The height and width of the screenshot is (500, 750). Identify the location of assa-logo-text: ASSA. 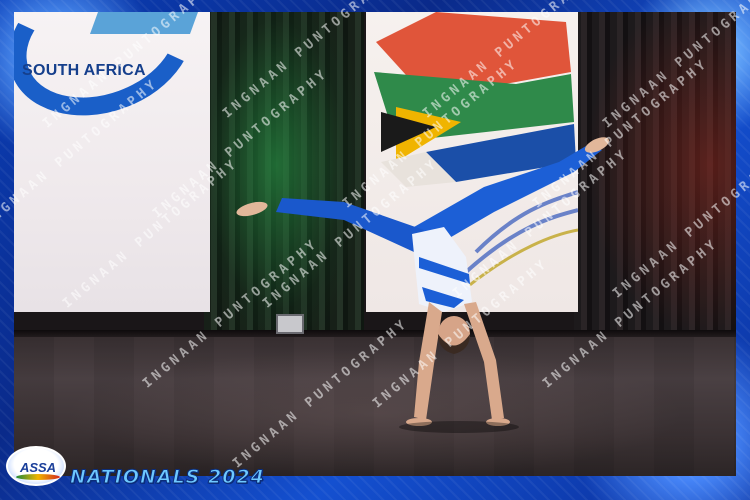
(38, 467).